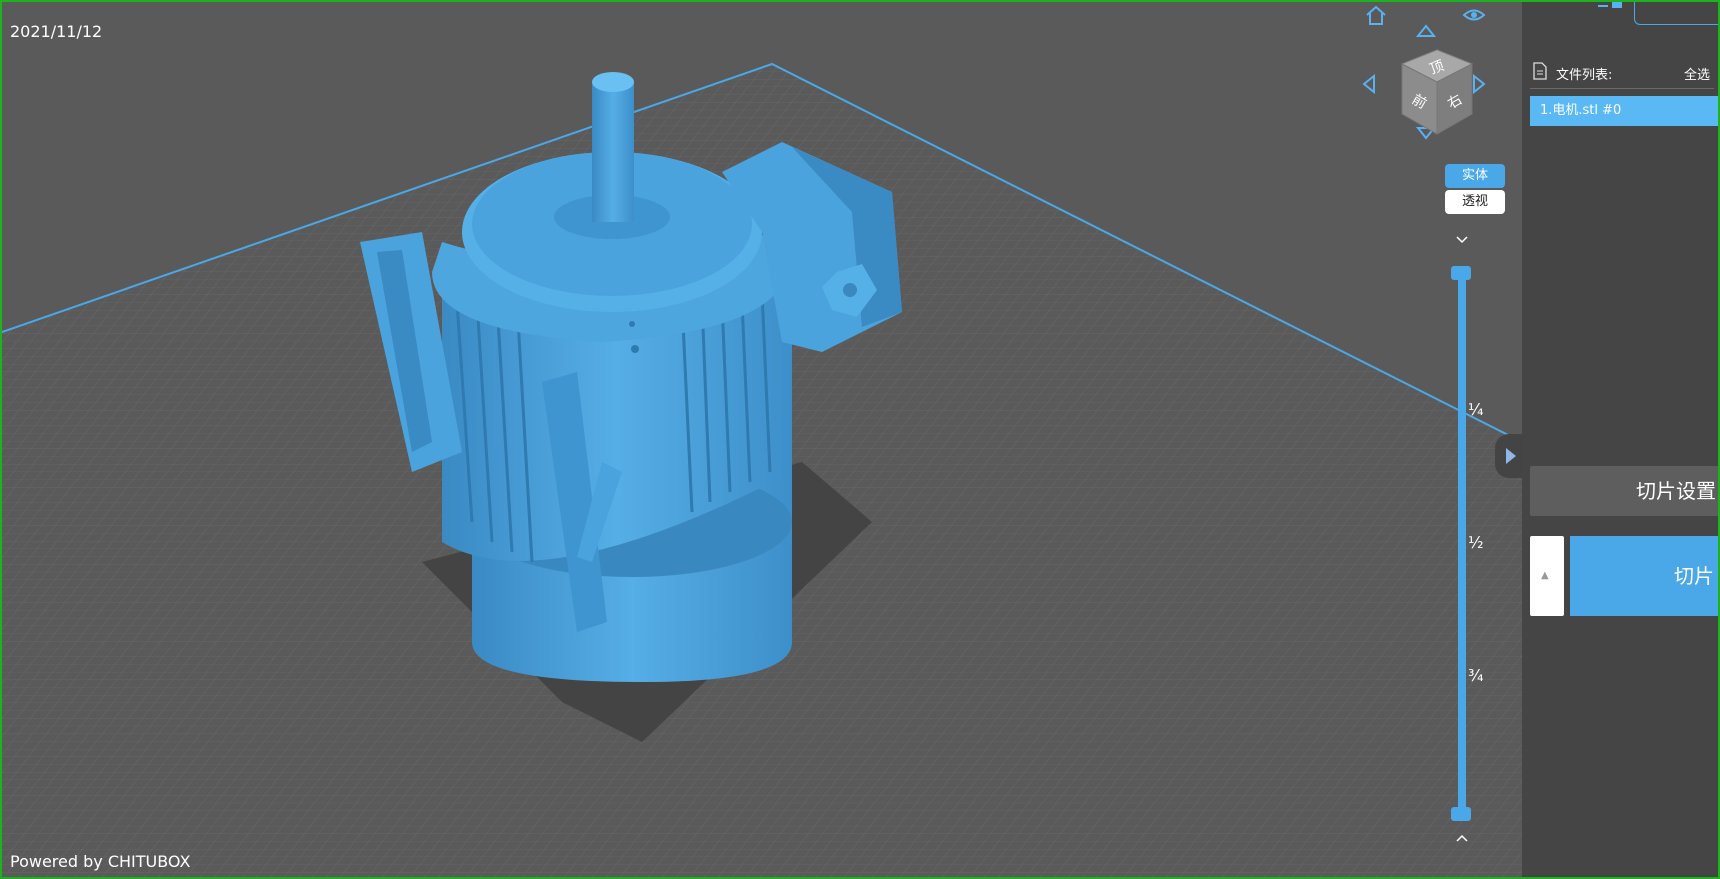 The image size is (1720, 879). Describe the element at coordinates (1426, 30) in the screenshot. I see `arrow-up-icon` at that location.